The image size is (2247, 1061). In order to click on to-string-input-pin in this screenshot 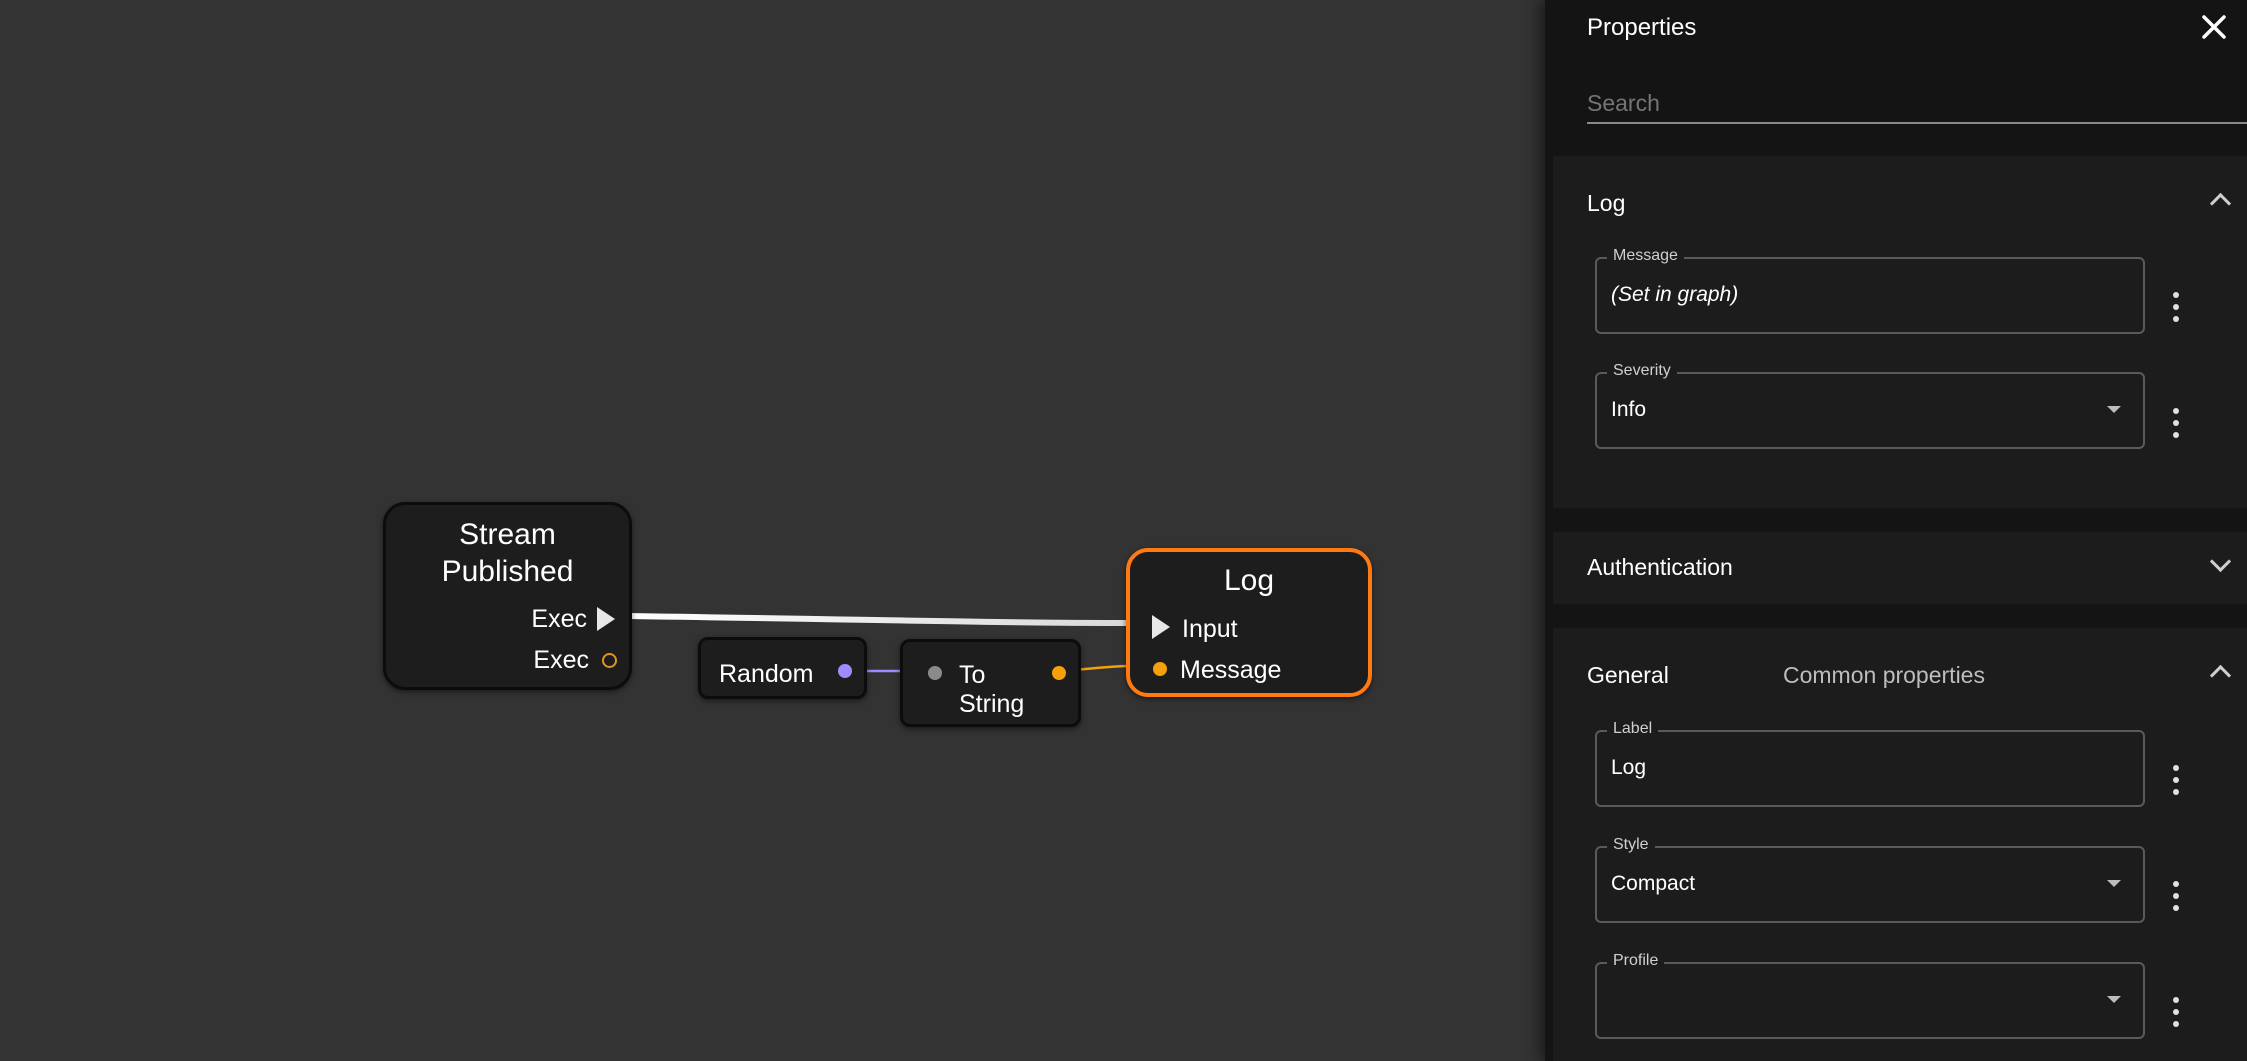, I will do `click(935, 673)`.